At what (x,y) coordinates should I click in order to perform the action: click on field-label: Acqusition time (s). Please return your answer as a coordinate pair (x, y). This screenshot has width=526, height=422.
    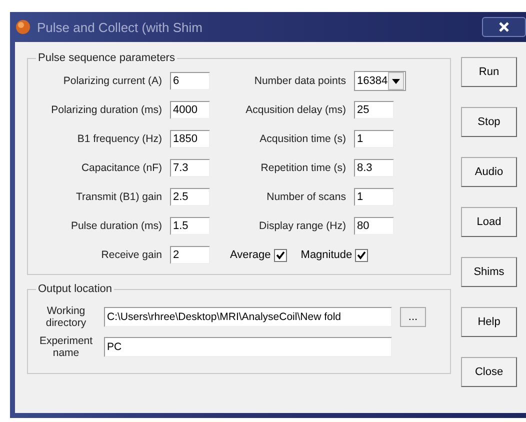
    Looking at the image, I should click on (302, 139).